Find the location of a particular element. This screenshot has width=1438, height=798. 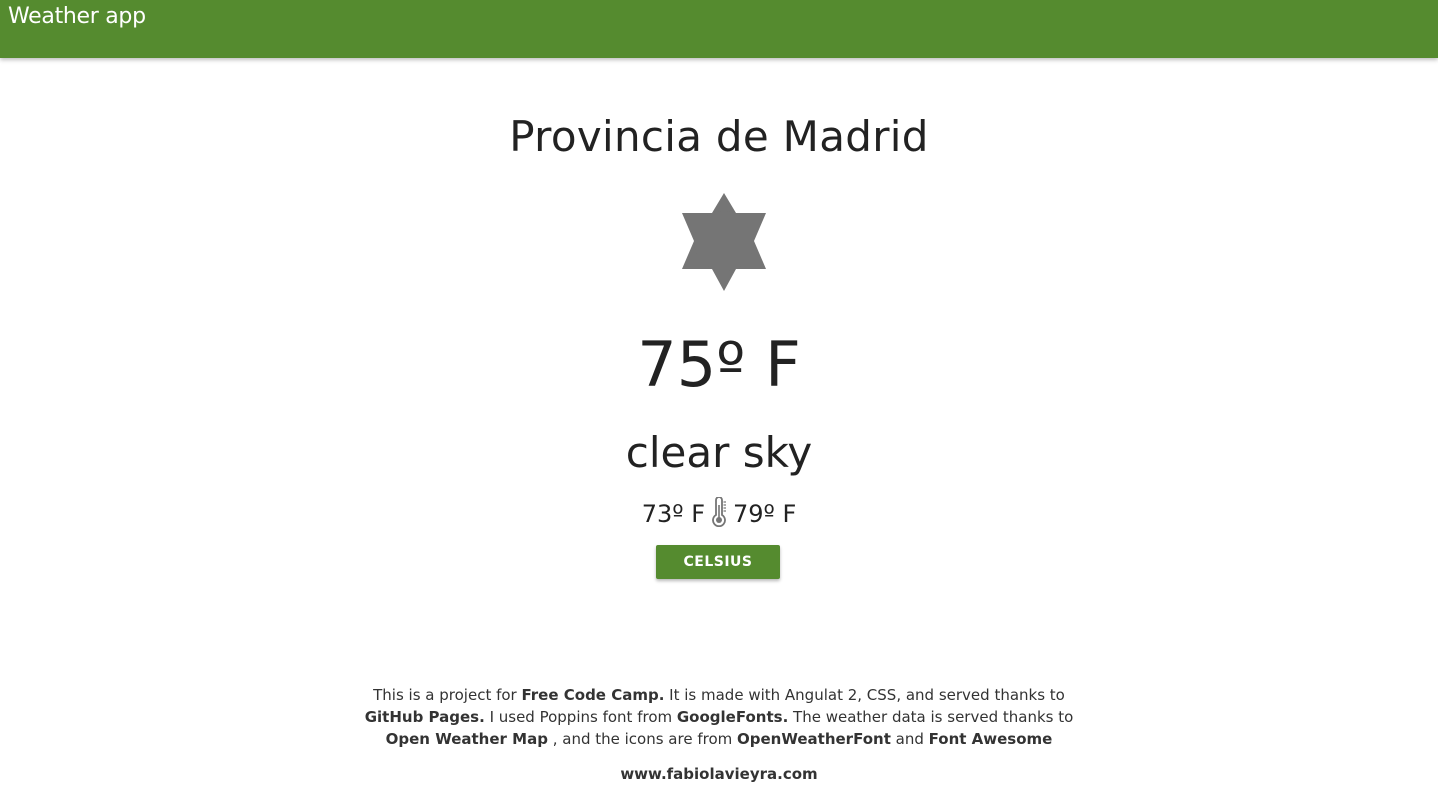

weather-description: clear sky is located at coordinates (719, 452).